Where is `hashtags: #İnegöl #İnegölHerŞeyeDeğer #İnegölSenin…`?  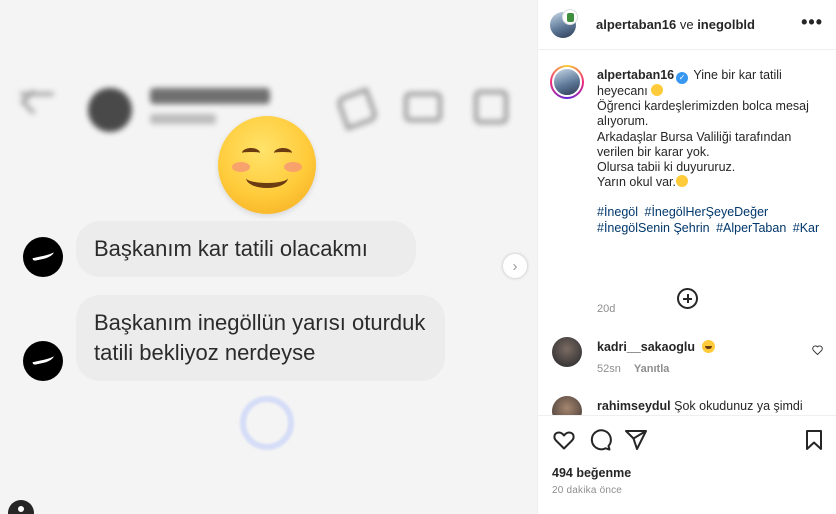
hashtags: #İnegöl #İnegölHerŞeyeDeğer #İnegölSenin… is located at coordinates (710, 220).